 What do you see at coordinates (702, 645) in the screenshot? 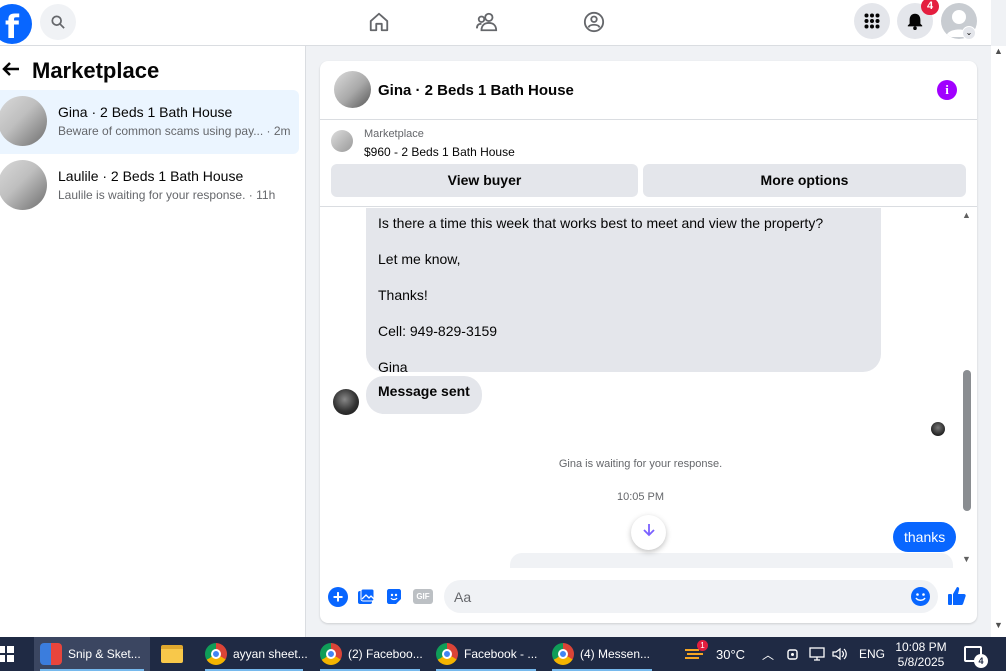
I see `weather-badge: 1` at bounding box center [702, 645].